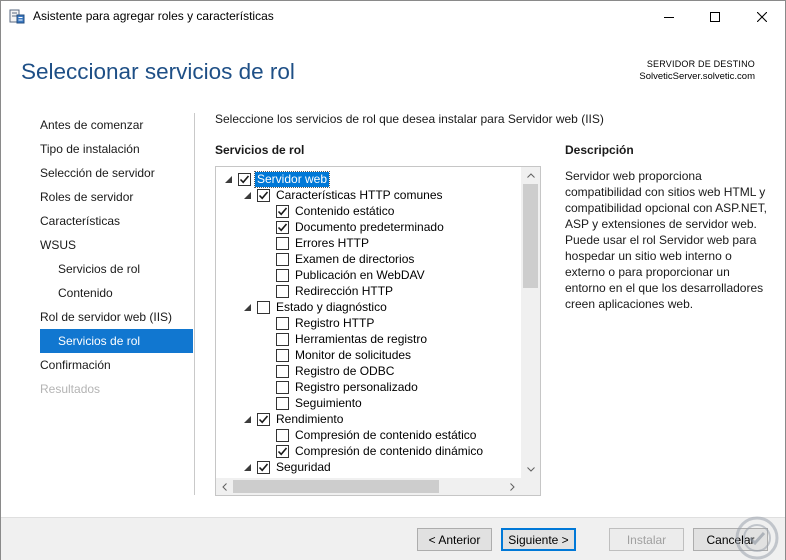 The image size is (786, 560). I want to click on tree-row: Publicación en WebDAV, so click(369, 276).